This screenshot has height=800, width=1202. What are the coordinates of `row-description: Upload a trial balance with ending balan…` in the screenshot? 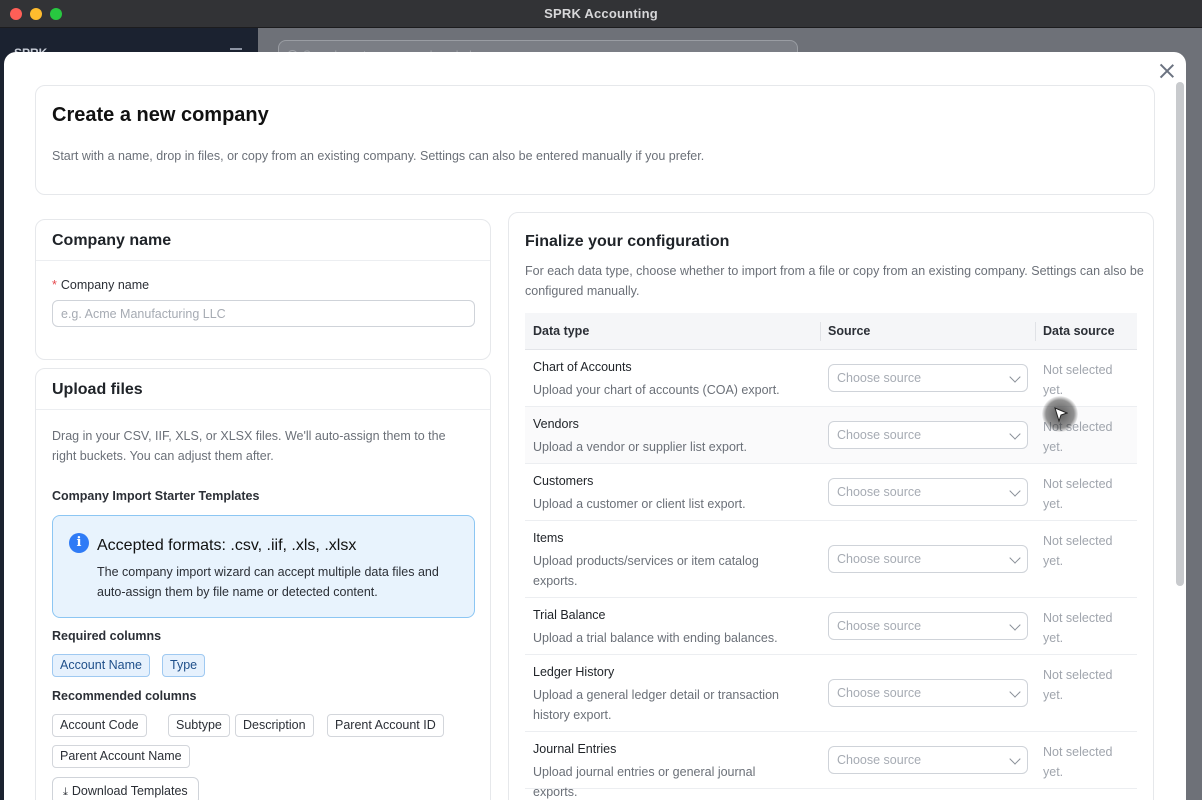 It's located at (655, 638).